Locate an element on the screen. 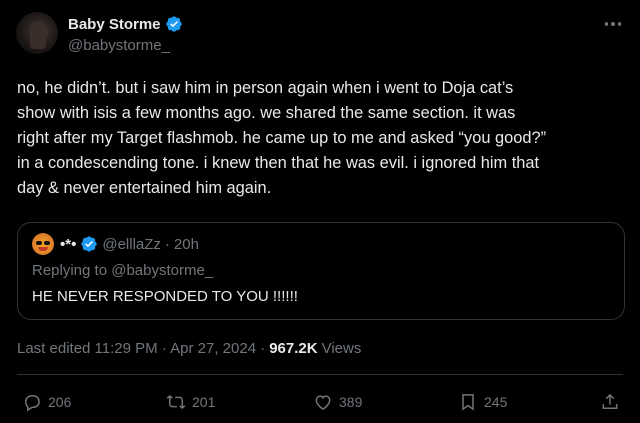  edited-timestamp: Last edited 11:29 PM · Apr 27, 2024 · is located at coordinates (141, 348).